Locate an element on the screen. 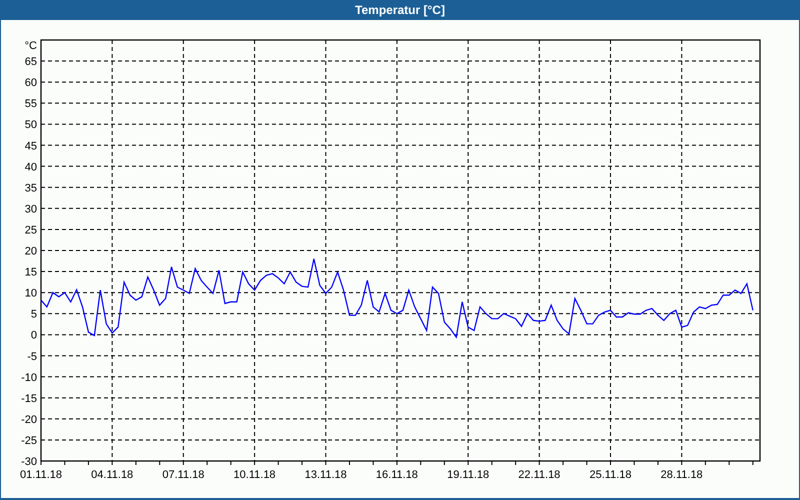  x-tick-label: 22.11.18 is located at coordinates (539, 475).